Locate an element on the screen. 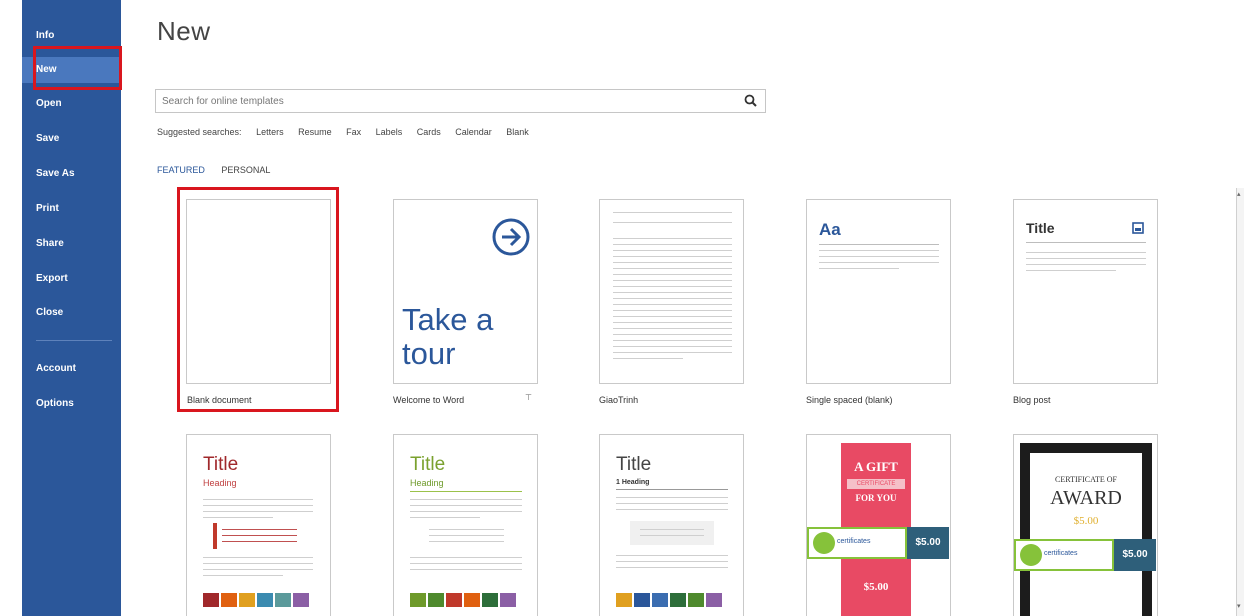 Image resolution: width=1244 pixels, height=616 pixels. gift-logo-box: certificates is located at coordinates (857, 543).